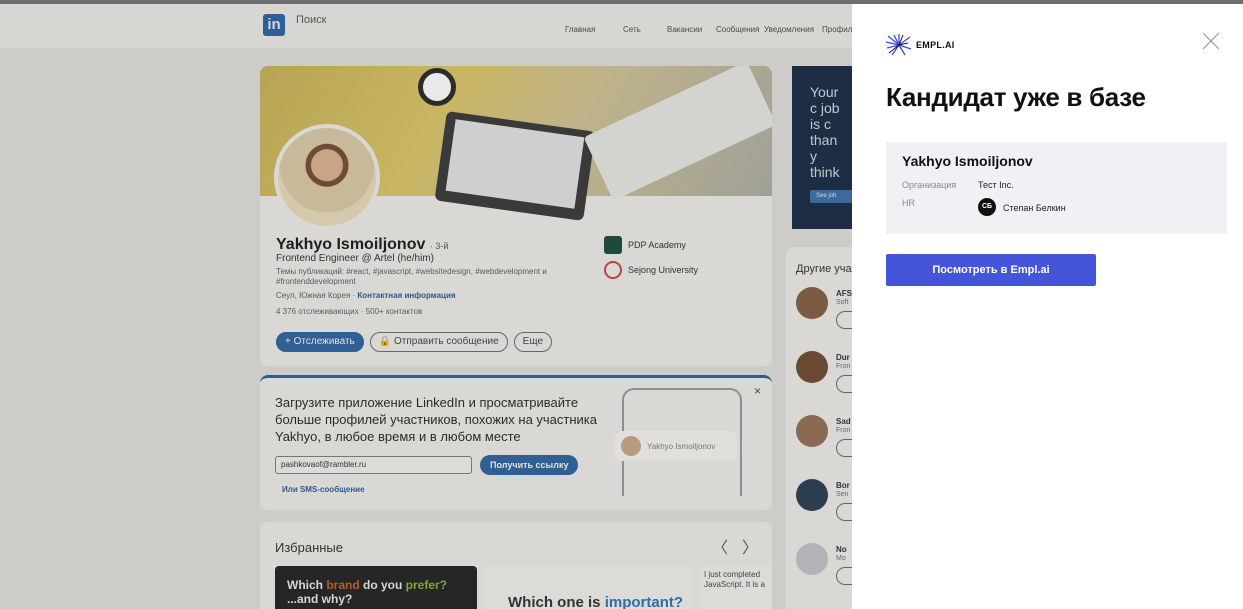  I want to click on organization-value: Тест Inc., so click(996, 185).